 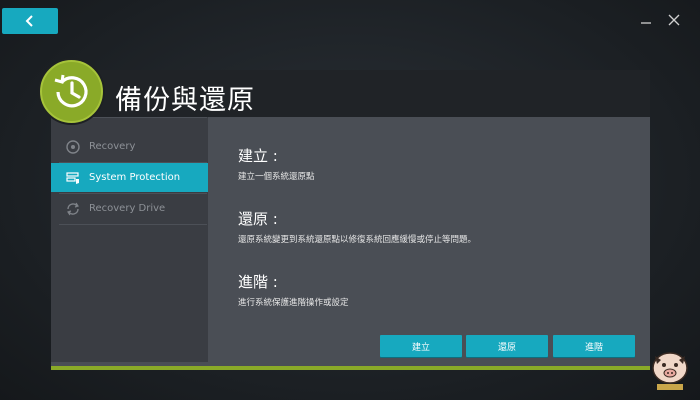 What do you see at coordinates (133, 224) in the screenshot?
I see `sidebar-divider` at bounding box center [133, 224].